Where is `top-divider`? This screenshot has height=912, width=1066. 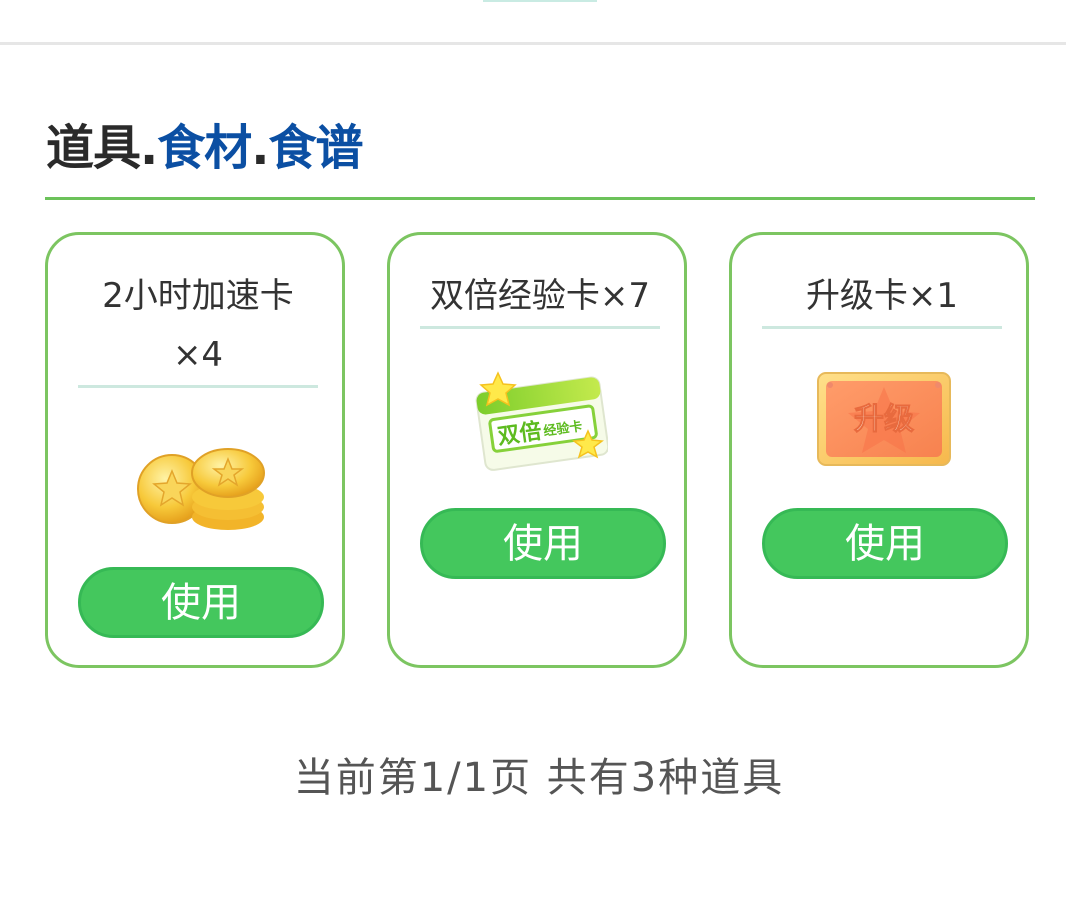 top-divider is located at coordinates (533, 43).